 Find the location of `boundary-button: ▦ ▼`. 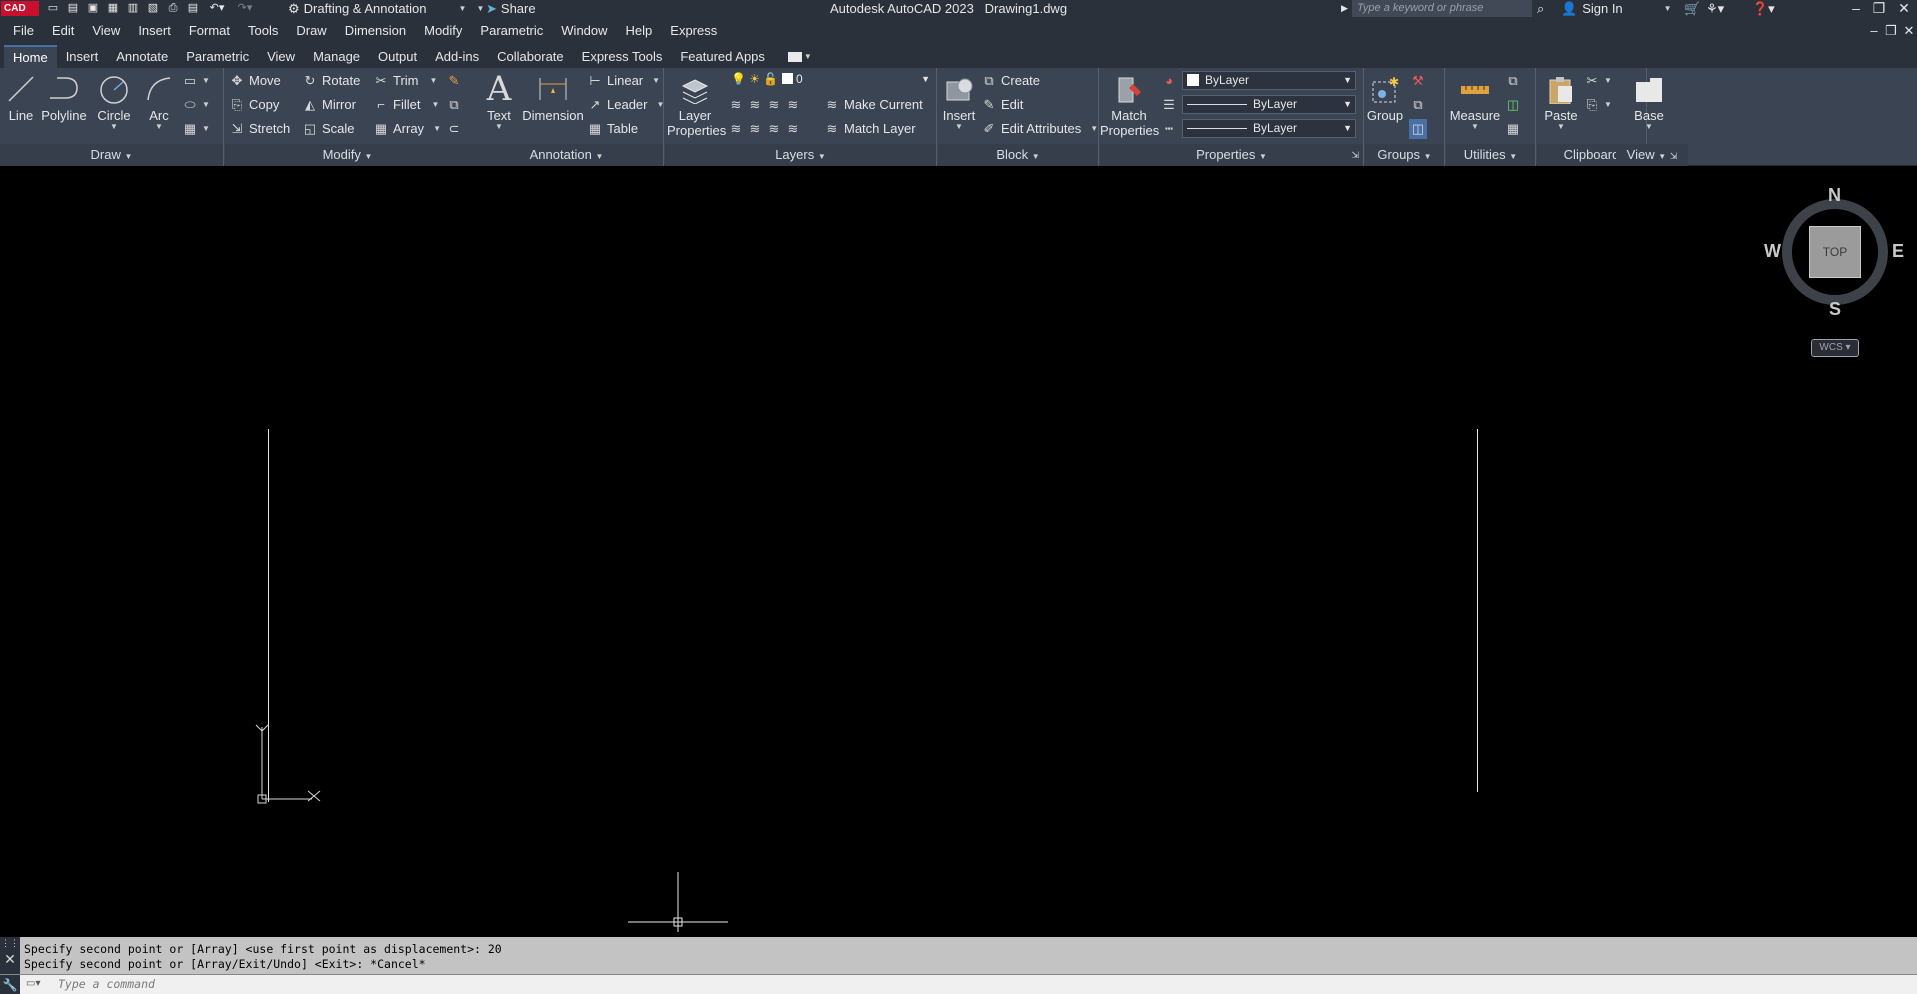

boundary-button: ▦ ▼ is located at coordinates (196, 129).